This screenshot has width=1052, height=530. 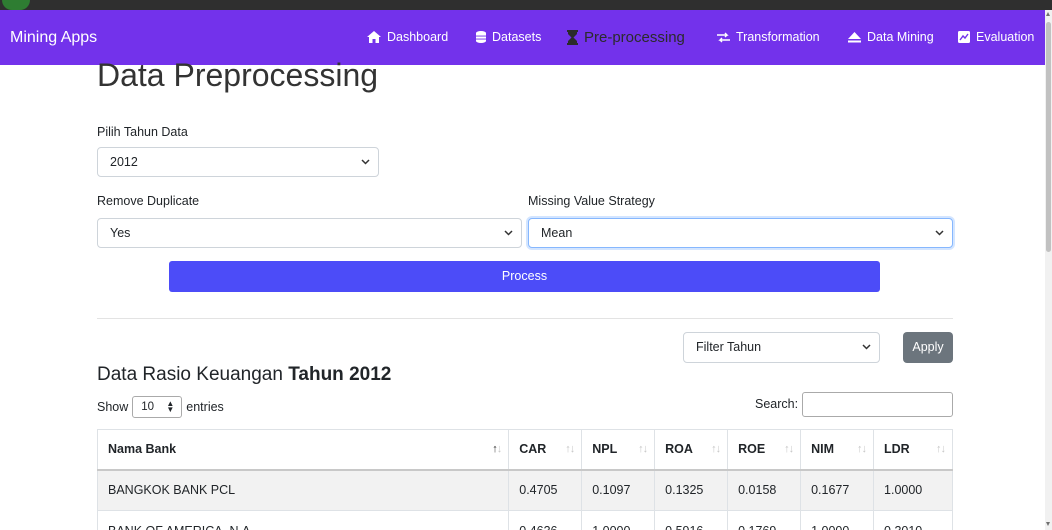 I want to click on cell-ldr: 1.0000, so click(x=913, y=490).